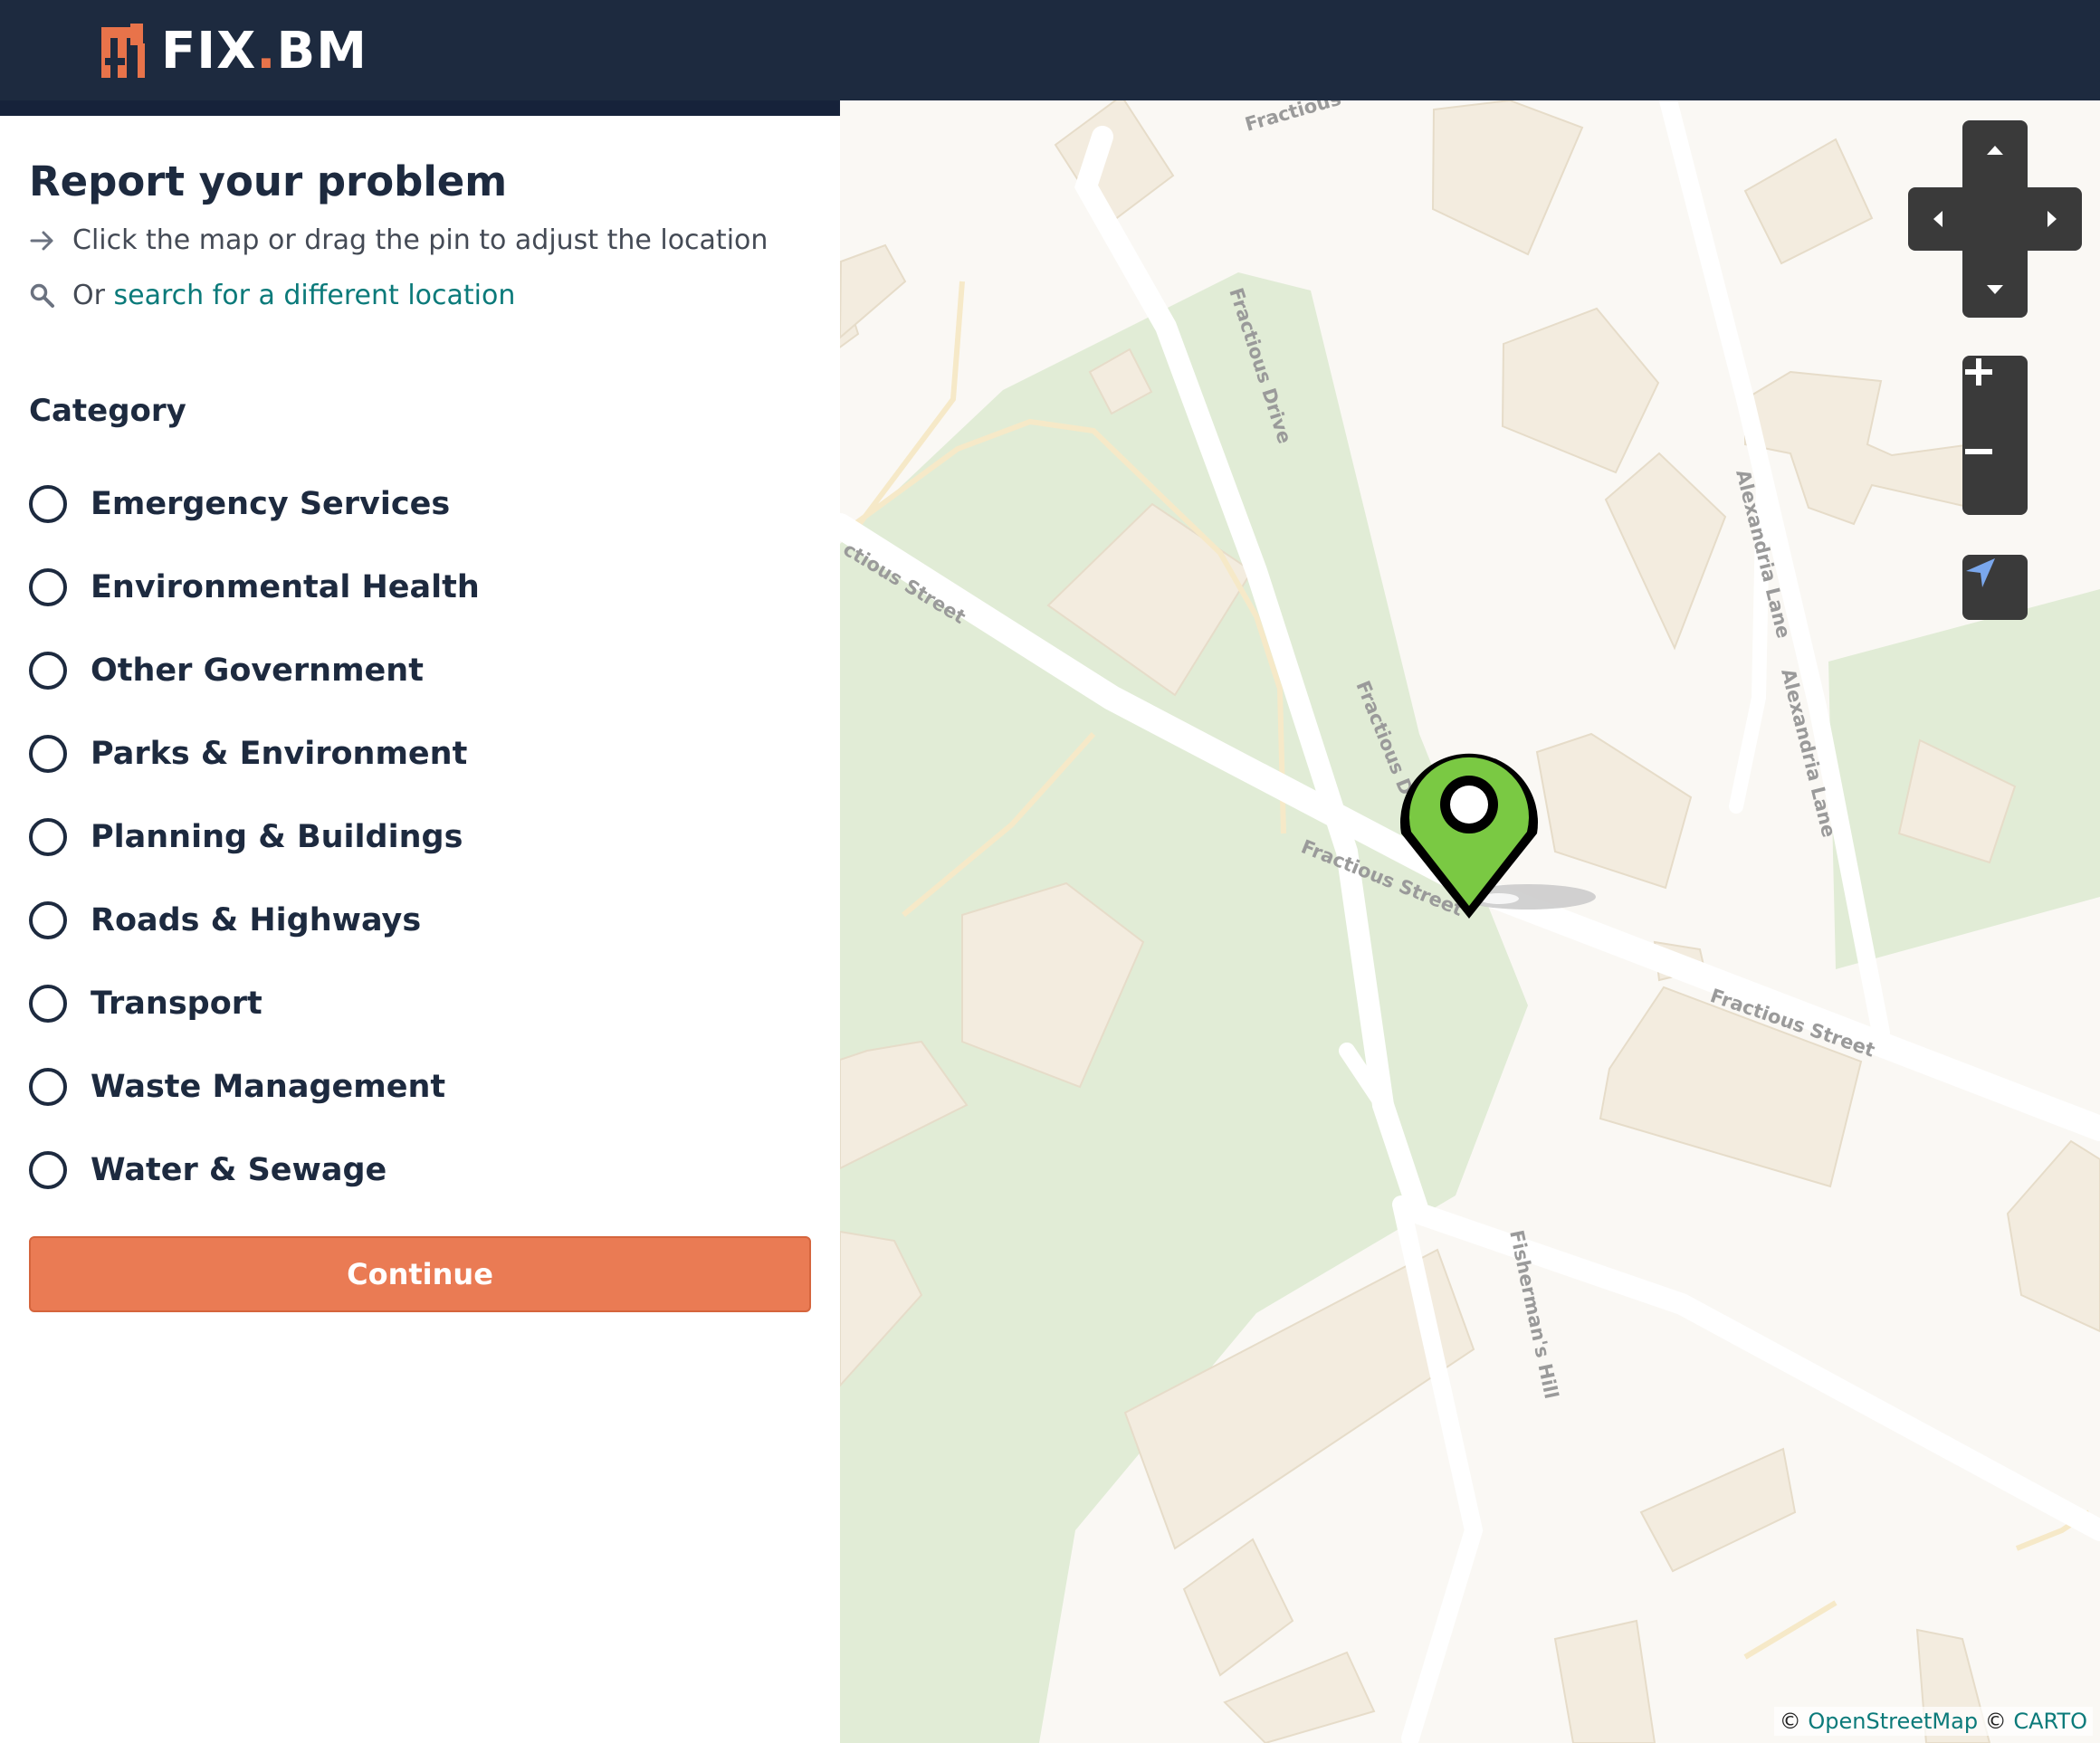 The height and width of the screenshot is (1743, 2100). I want to click on category-option-label: Transport, so click(177, 1004).